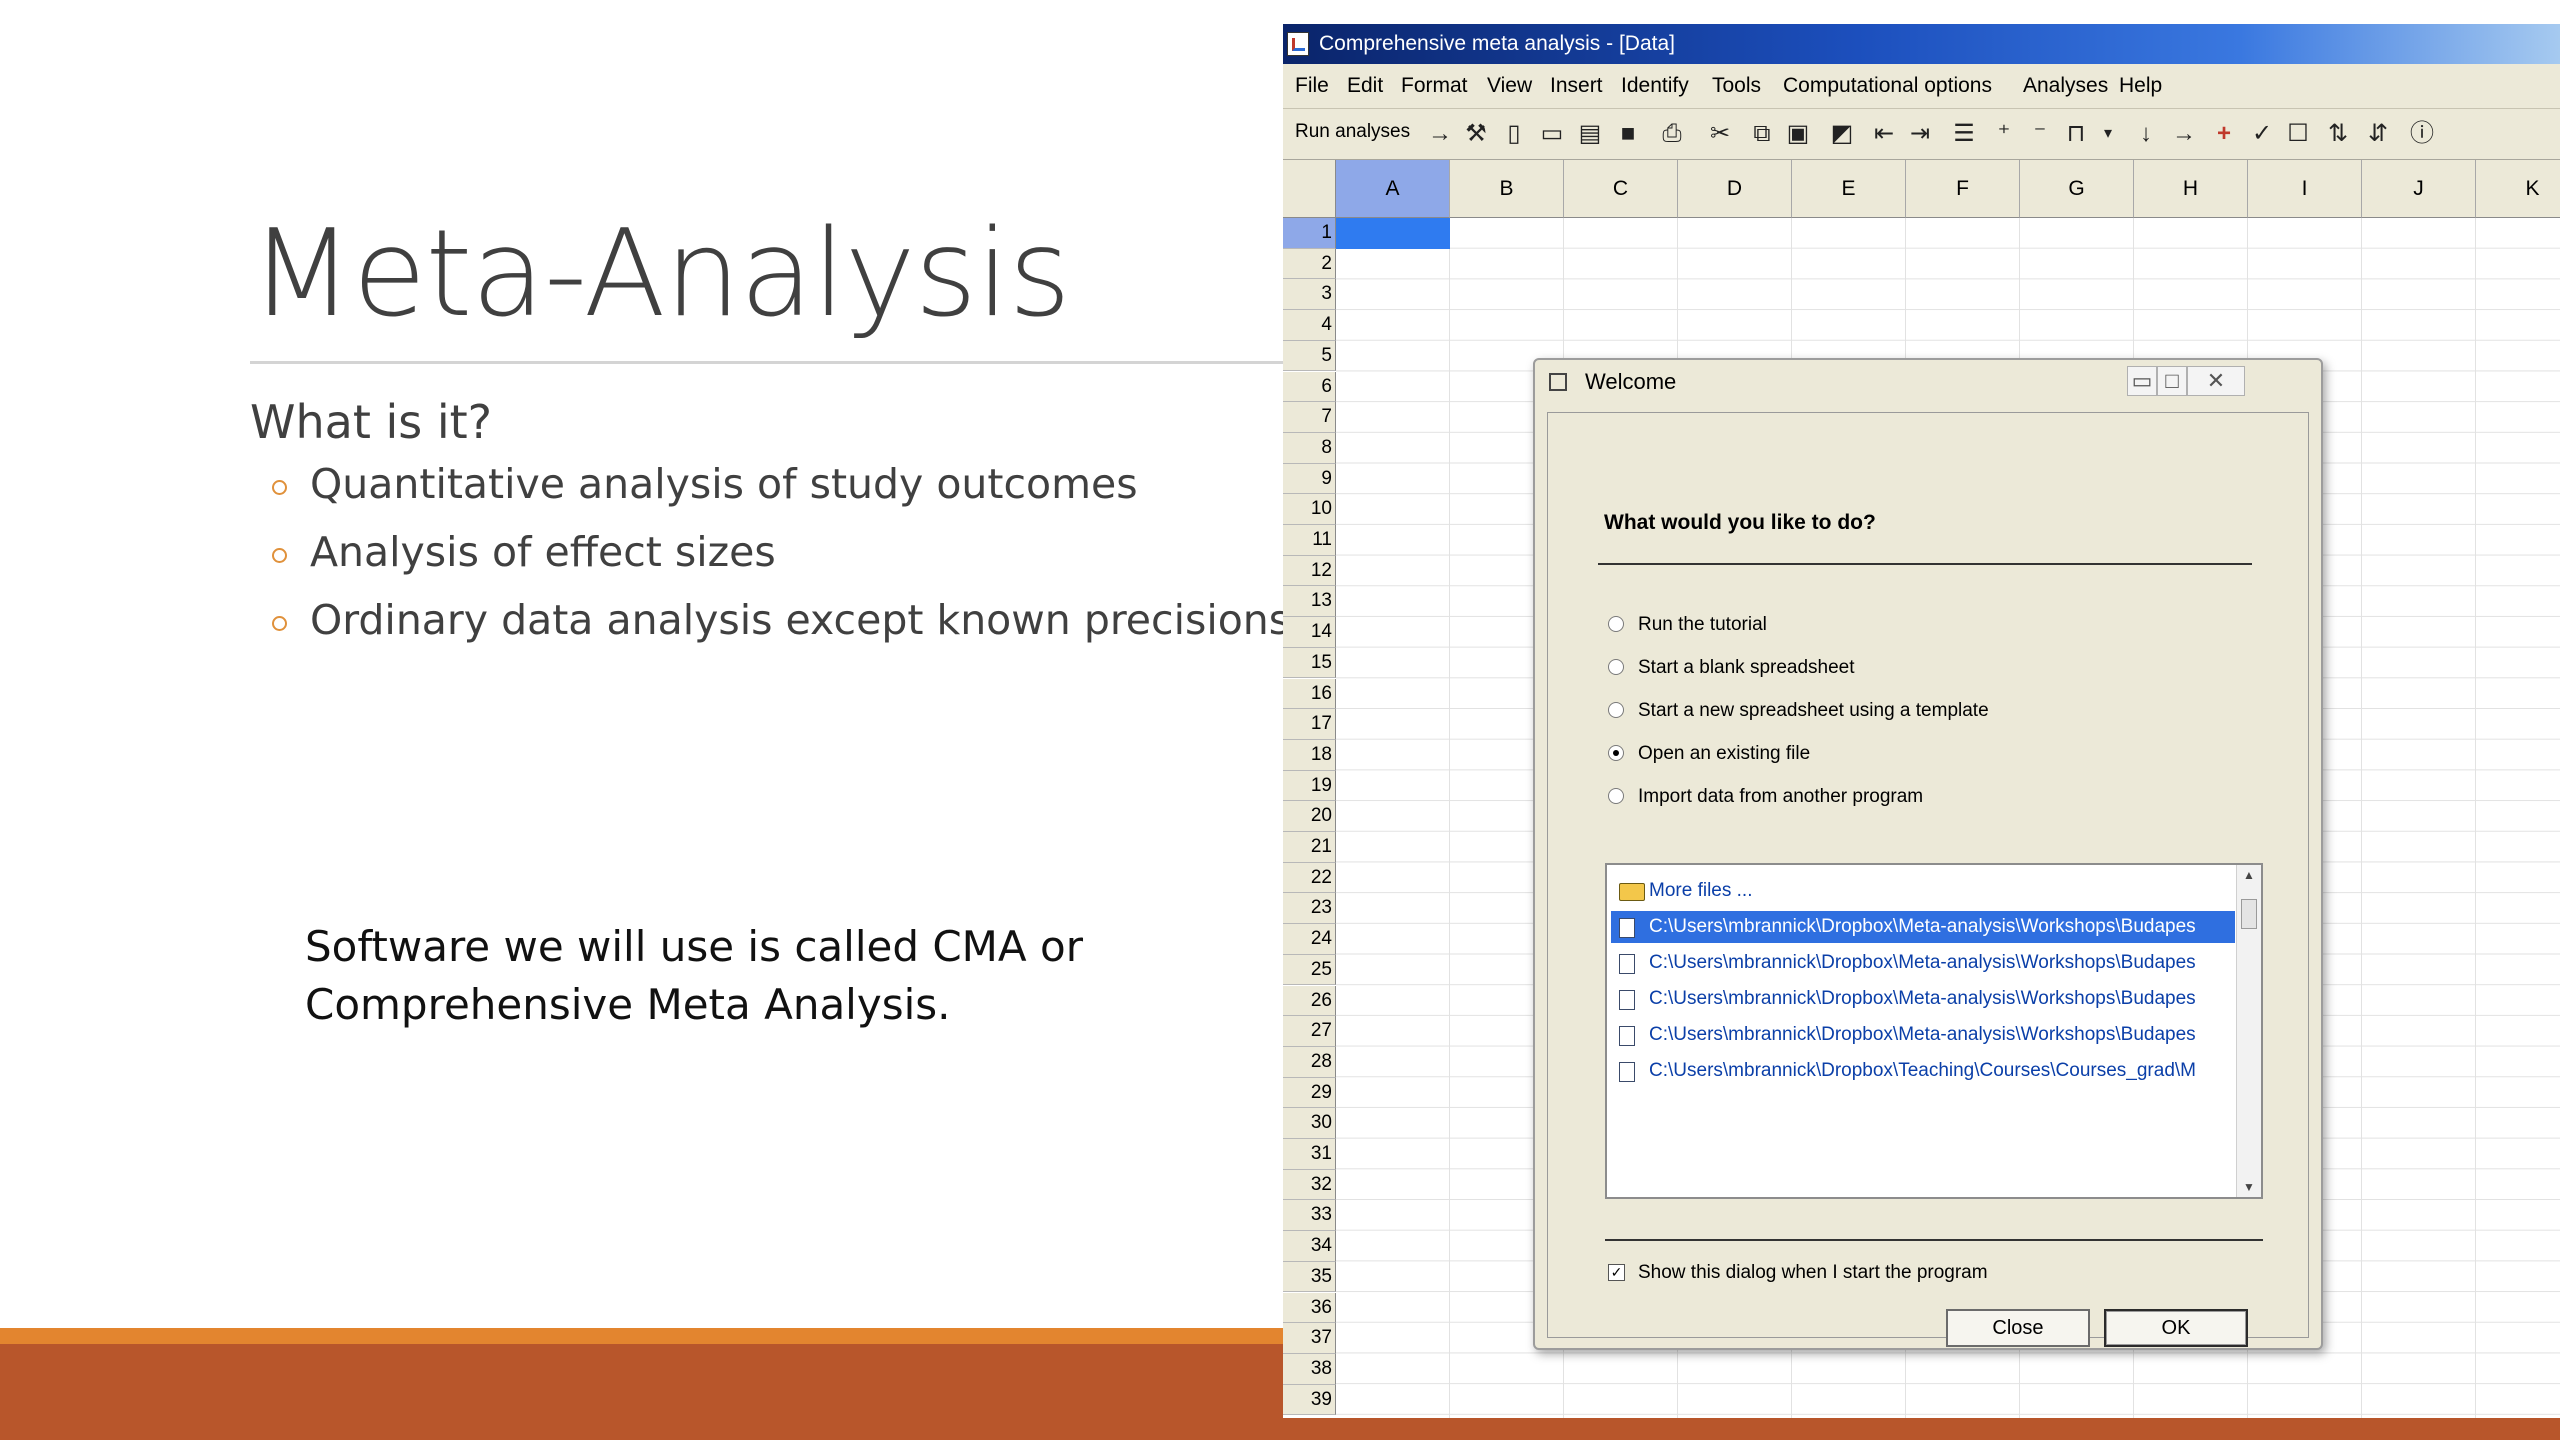 This screenshot has height=1440, width=2560. I want to click on plus-icon: +, so click(2224, 134).